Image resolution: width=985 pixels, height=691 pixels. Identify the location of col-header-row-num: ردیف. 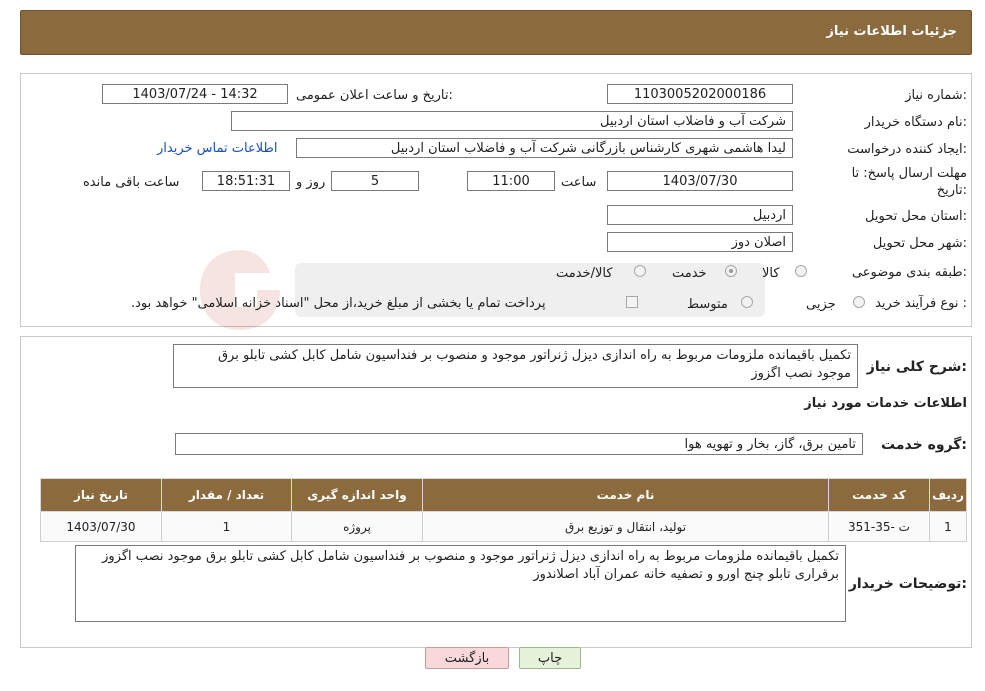
(948, 495).